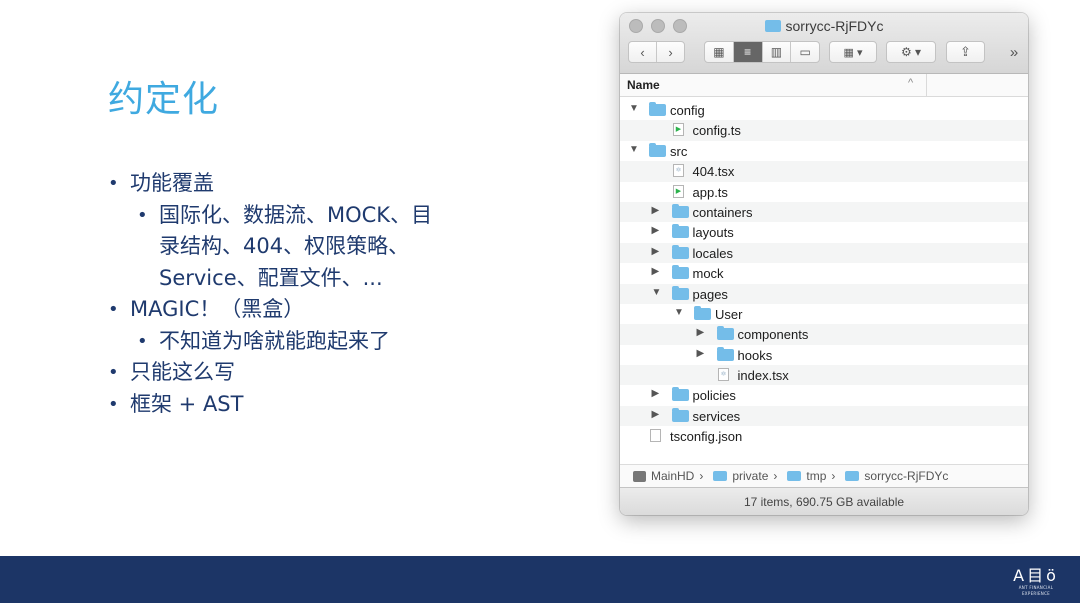  I want to click on file-row-services: ▶ services, so click(824, 416).